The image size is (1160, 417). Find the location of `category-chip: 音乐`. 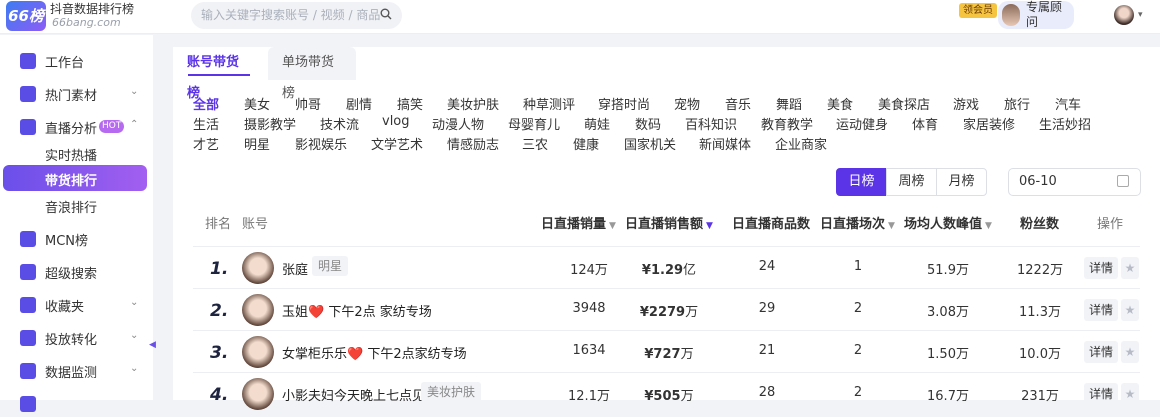

category-chip: 音乐 is located at coordinates (738, 103).